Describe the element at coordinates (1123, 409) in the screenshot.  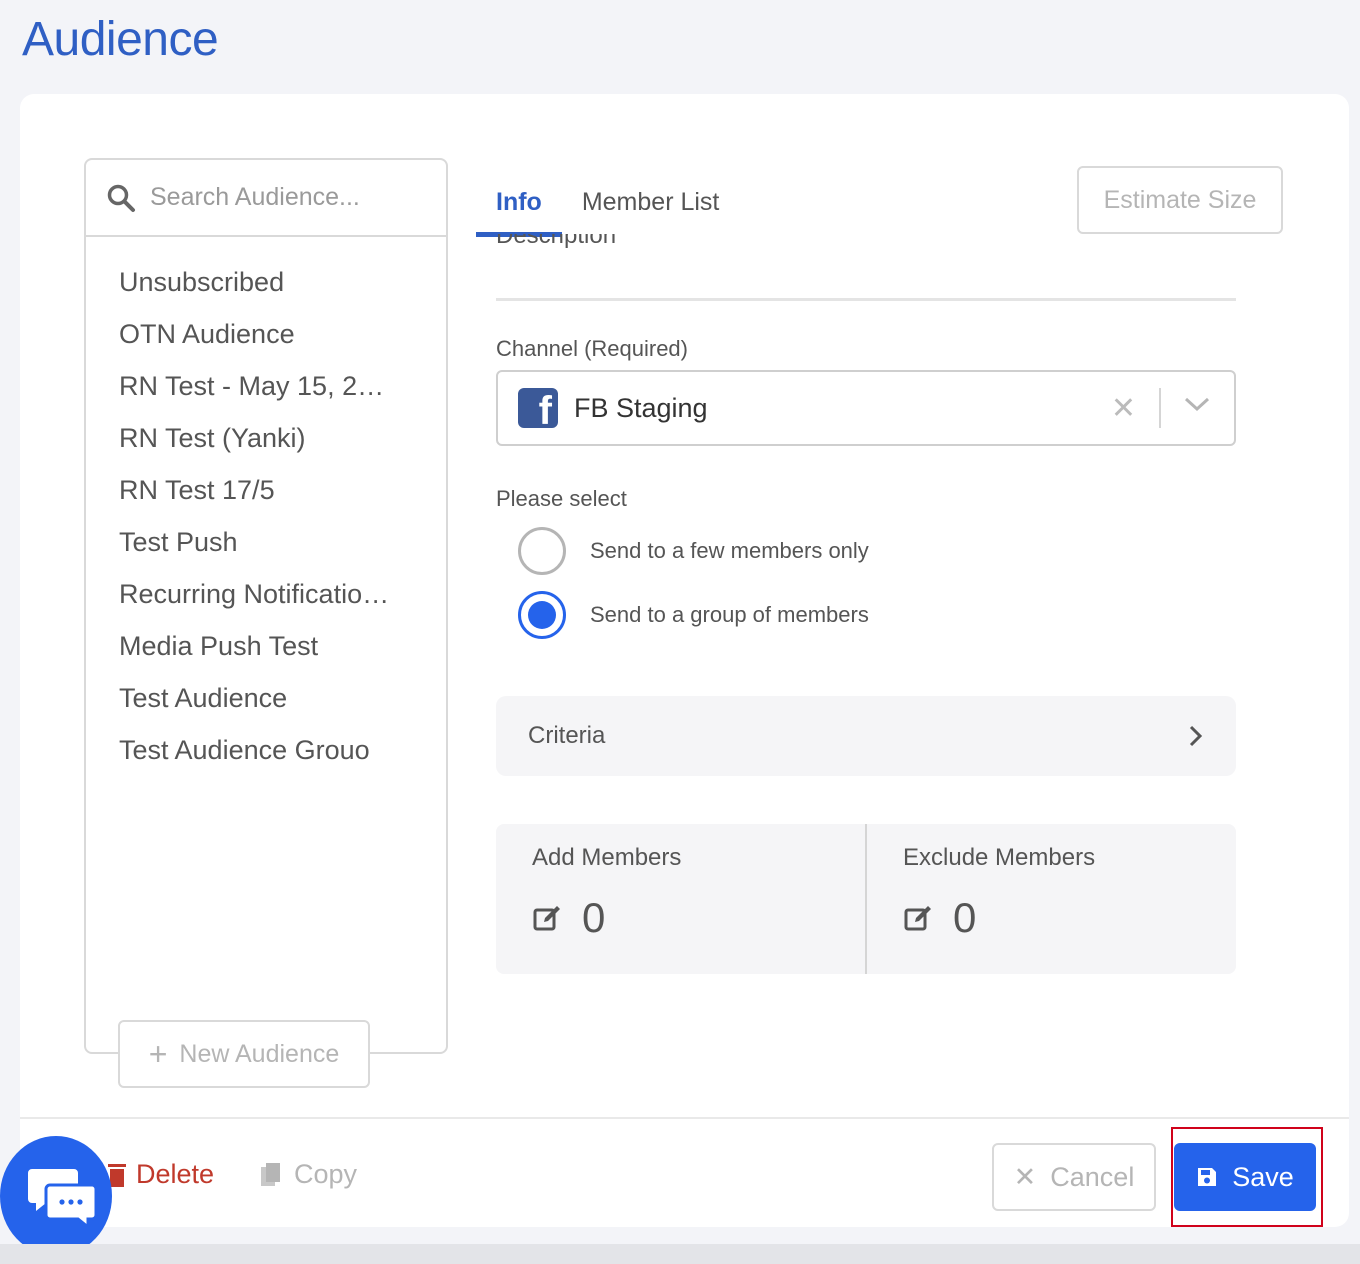
I see `clear-icon: ✕` at that location.